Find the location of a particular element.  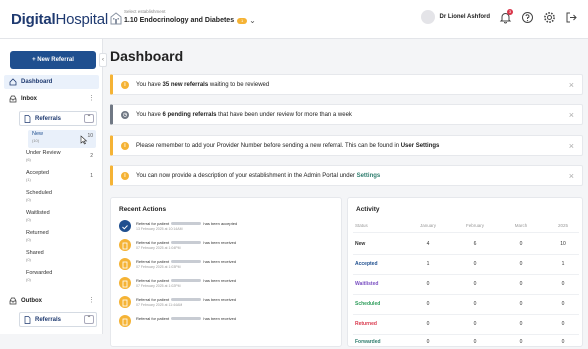

column-header: Status is located at coordinates (361, 225).